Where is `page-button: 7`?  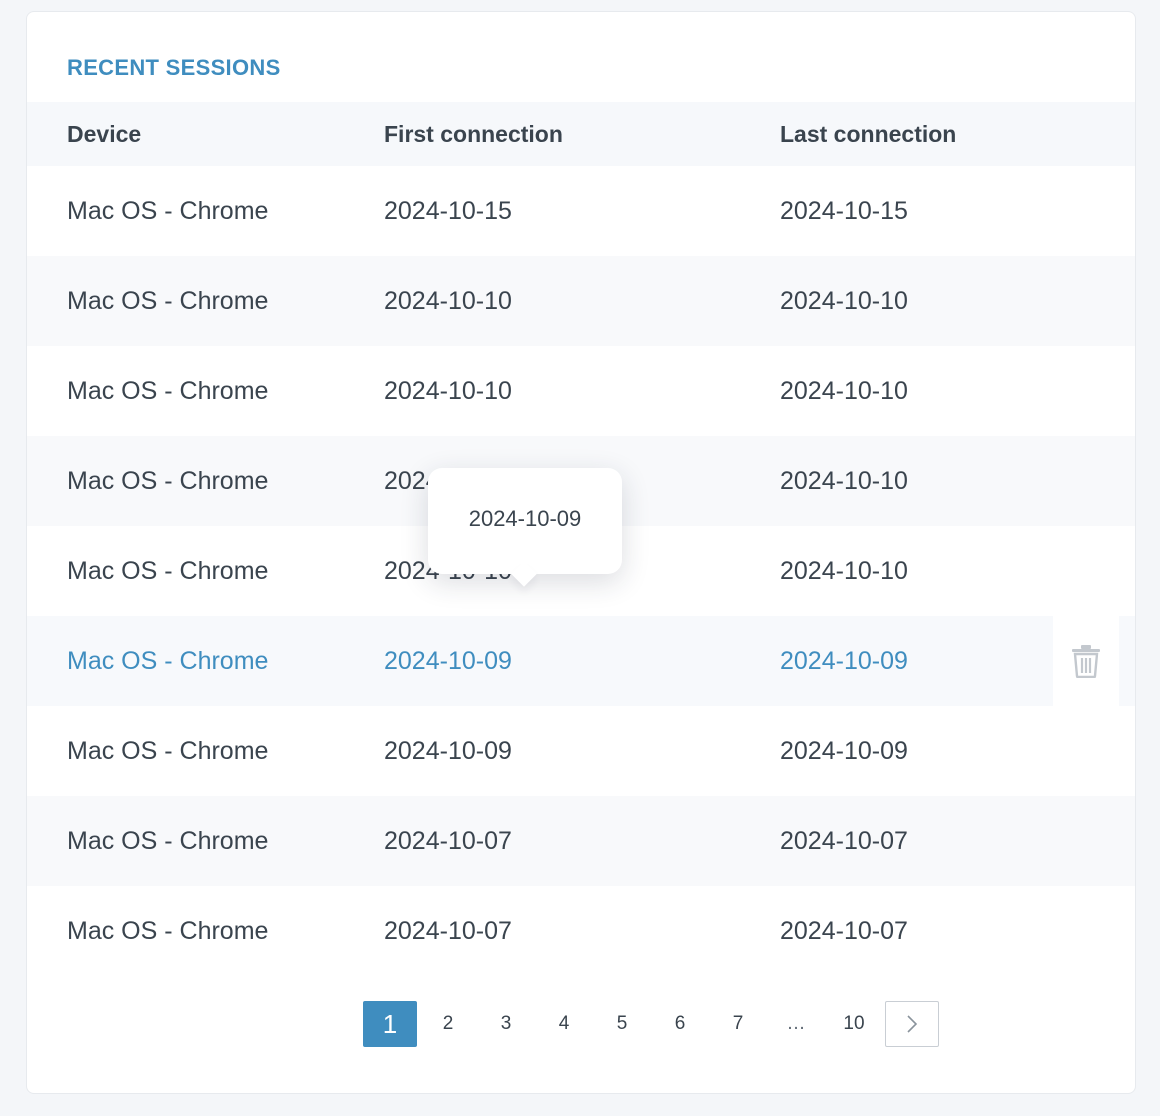 page-button: 7 is located at coordinates (738, 1024).